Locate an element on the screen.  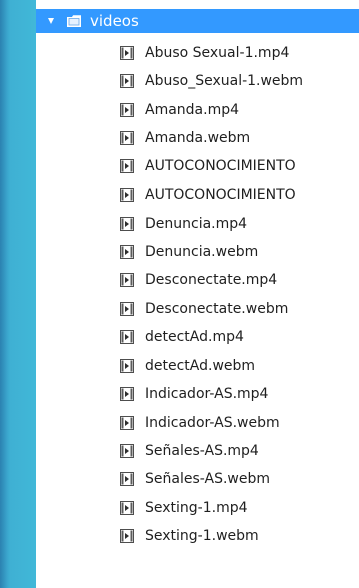
file-item: Amanda.webm is located at coordinates (197, 138).